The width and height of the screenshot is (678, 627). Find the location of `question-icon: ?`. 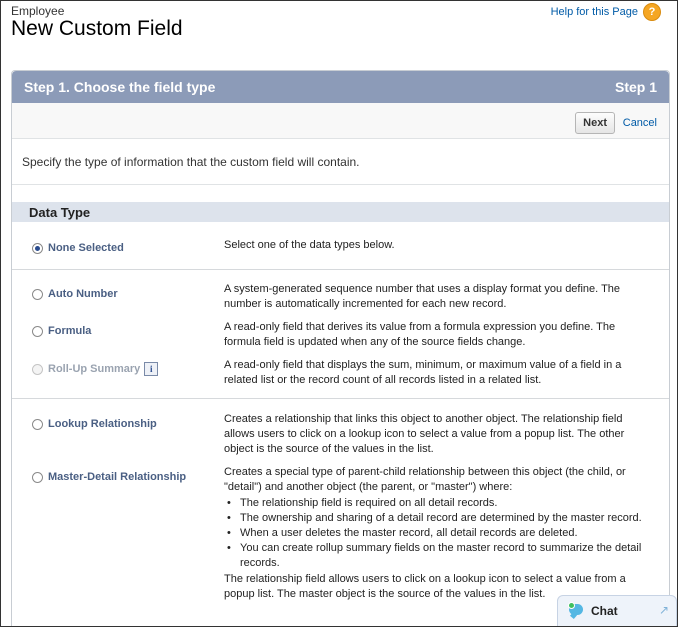

question-icon: ? is located at coordinates (652, 12).